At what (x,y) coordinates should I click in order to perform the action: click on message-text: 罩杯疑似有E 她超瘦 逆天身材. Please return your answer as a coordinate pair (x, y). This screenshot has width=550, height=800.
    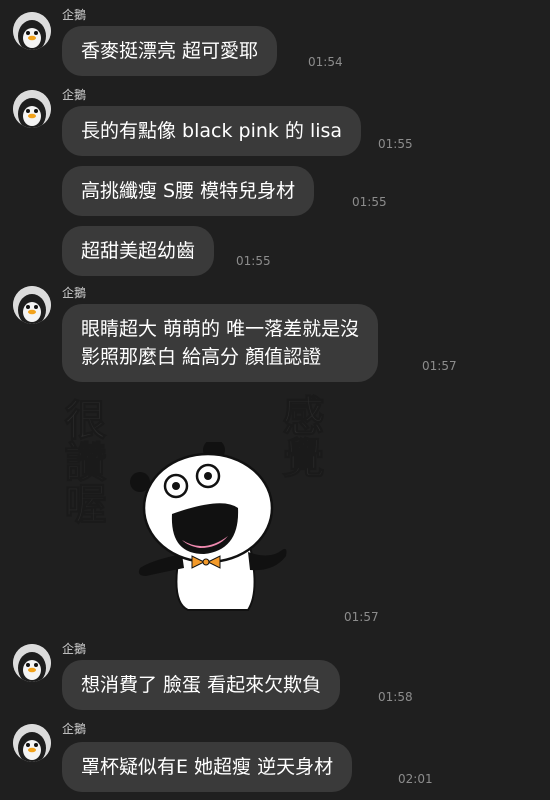
    Looking at the image, I should click on (207, 767).